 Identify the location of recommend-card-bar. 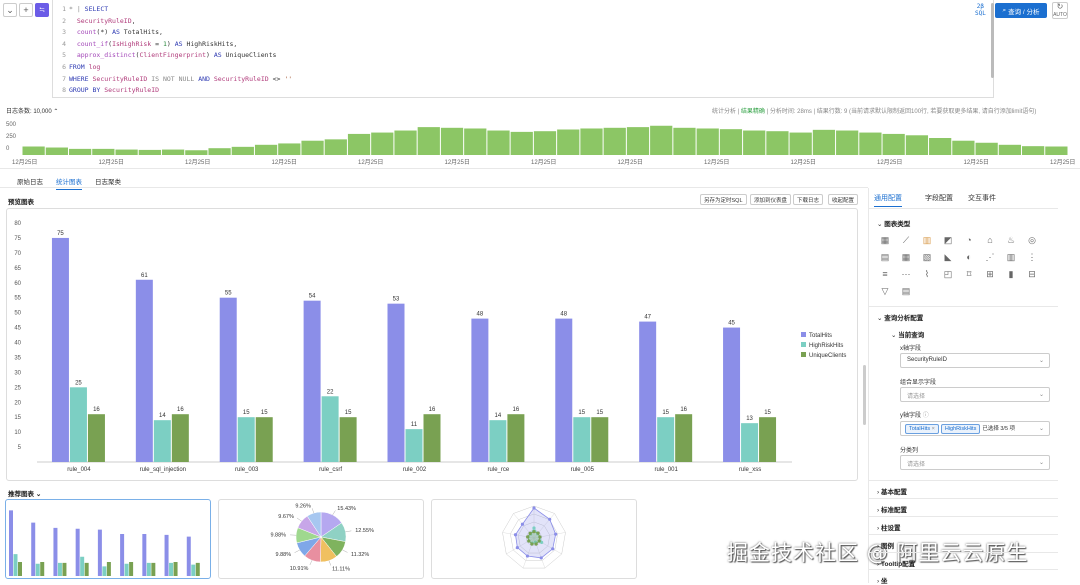
(108, 539).